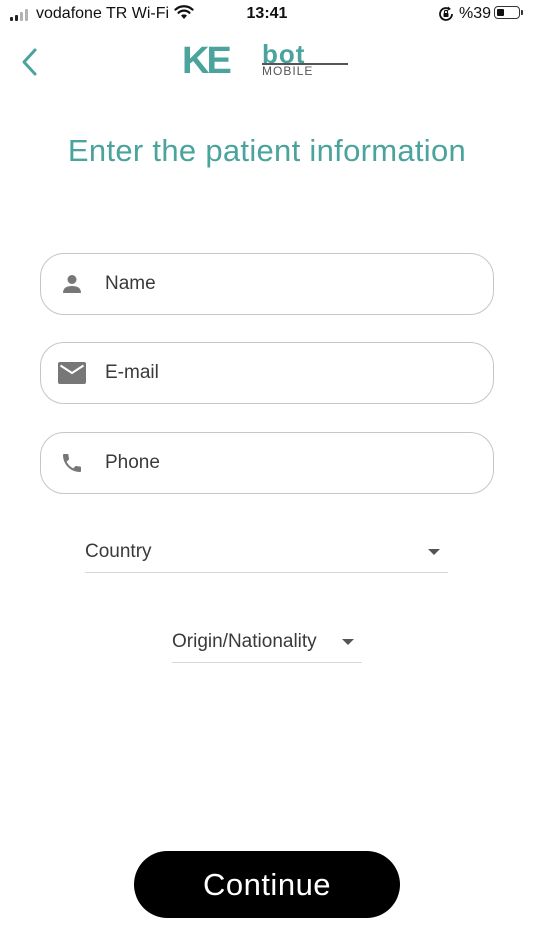 The width and height of the screenshot is (534, 950). I want to click on origin-select: Origin/Nationality, so click(267, 642).